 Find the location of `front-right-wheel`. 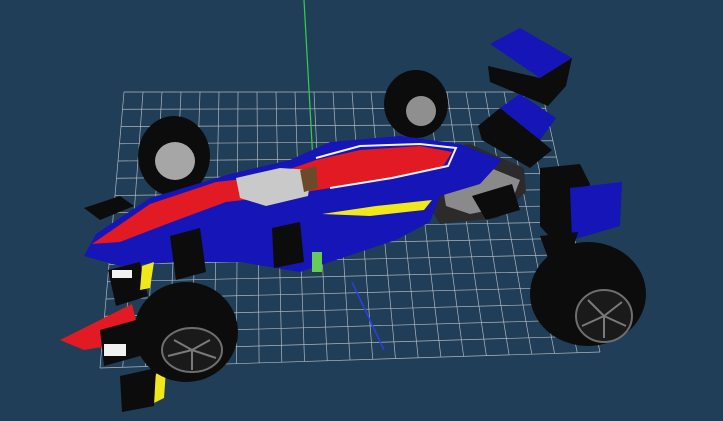

front-right-wheel is located at coordinates (588, 294).